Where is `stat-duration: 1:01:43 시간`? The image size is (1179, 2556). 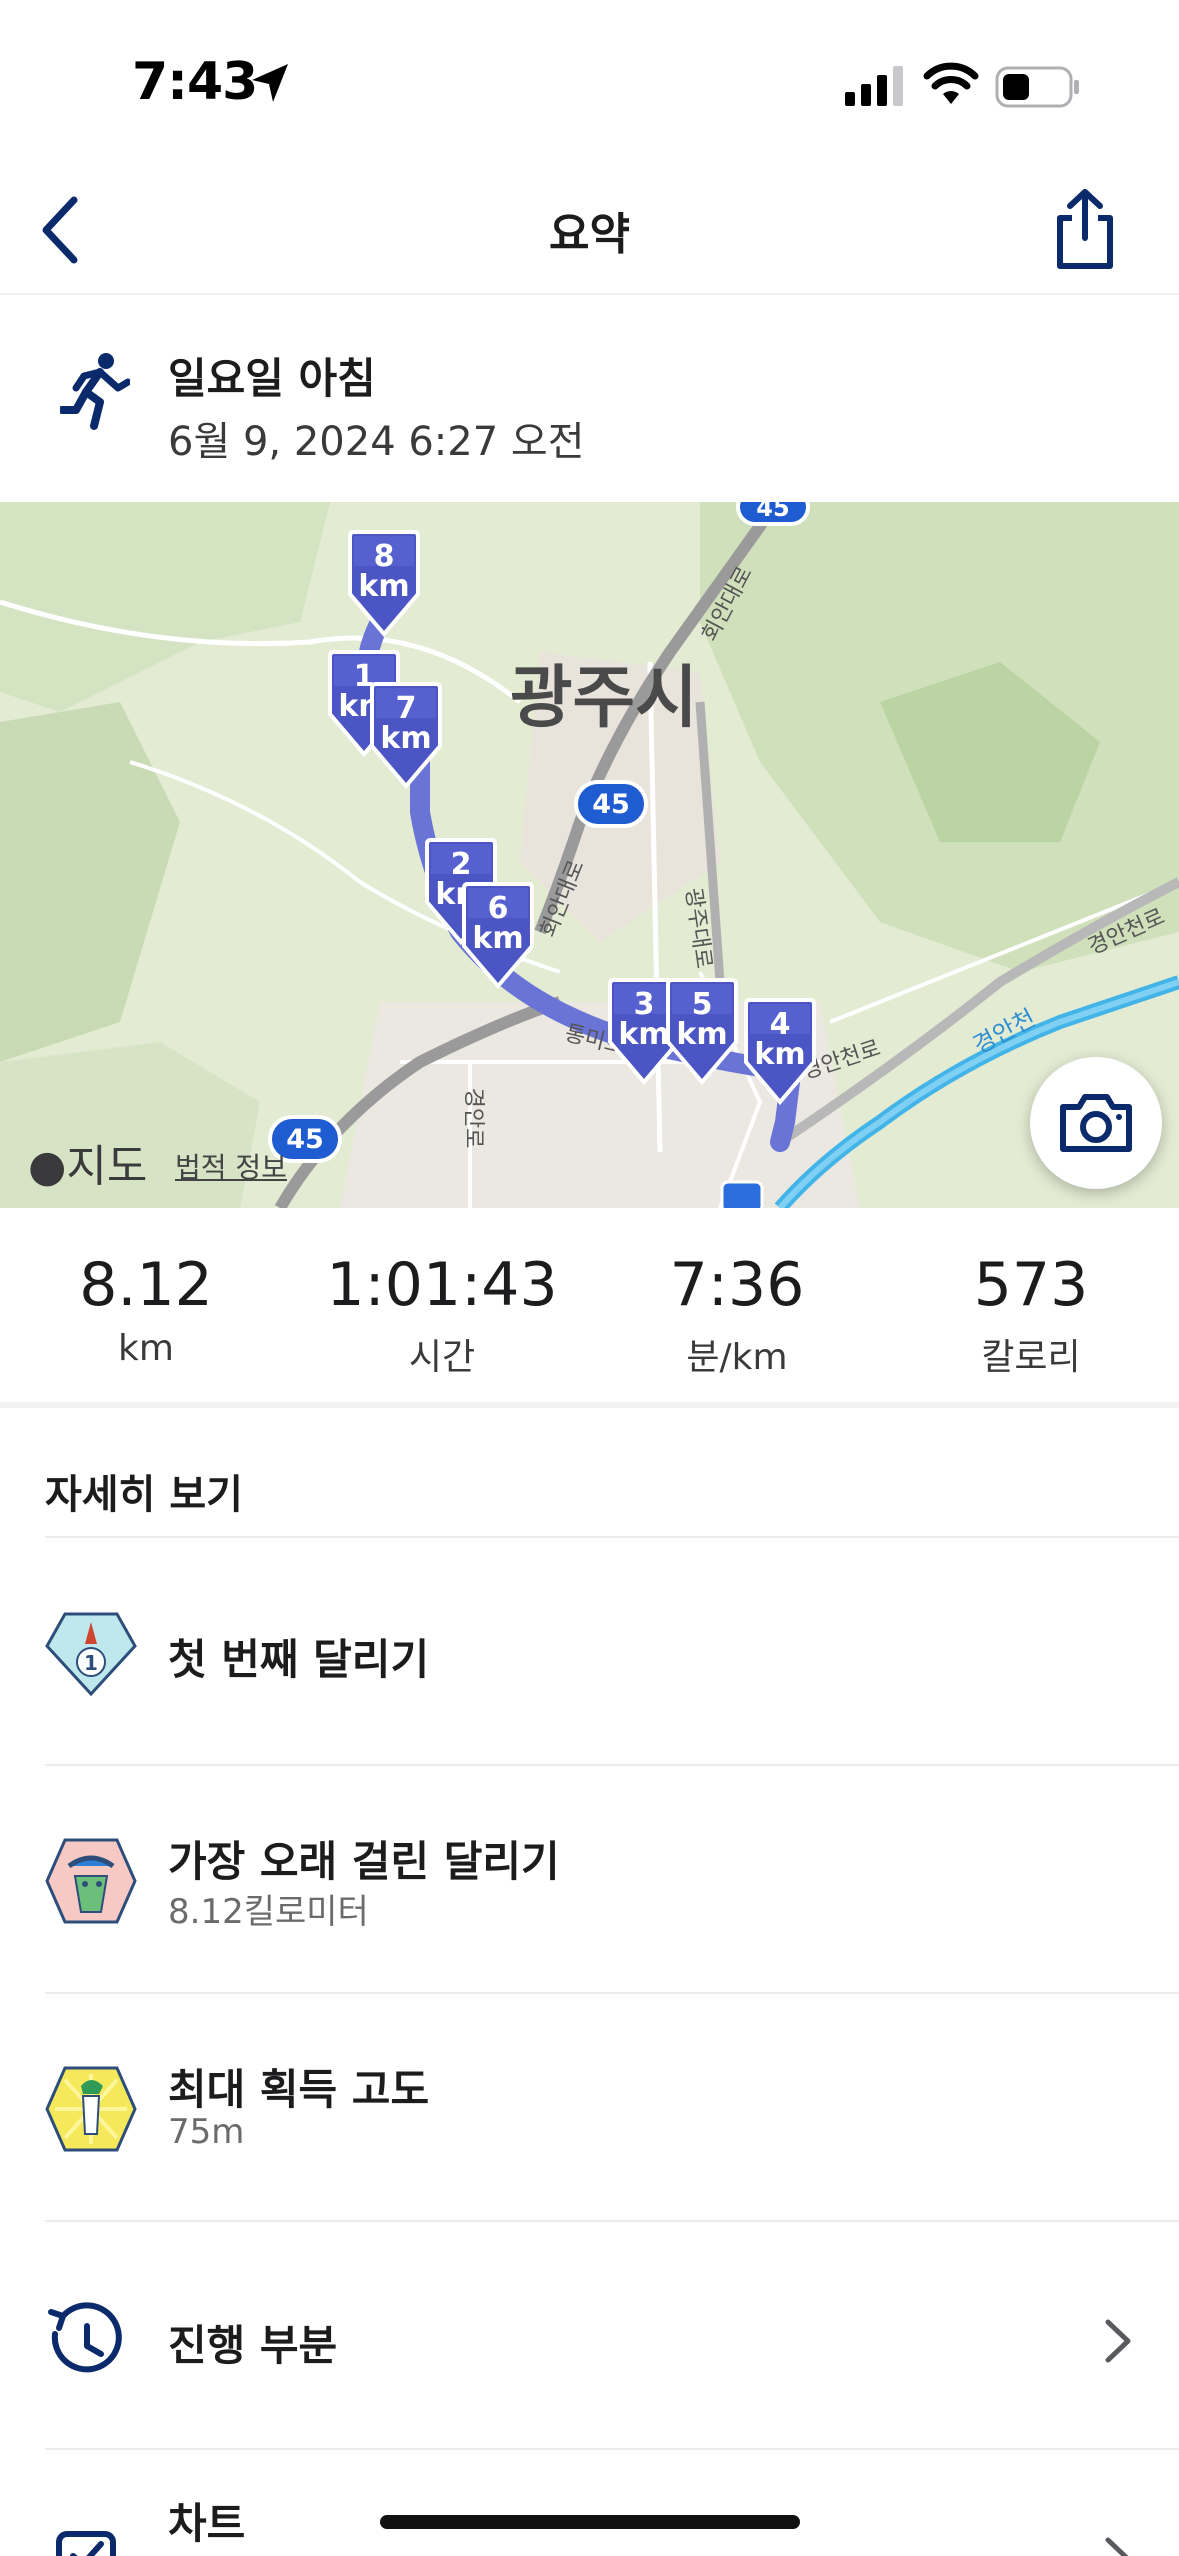
stat-duration: 1:01:43 시간 is located at coordinates (442, 1315).